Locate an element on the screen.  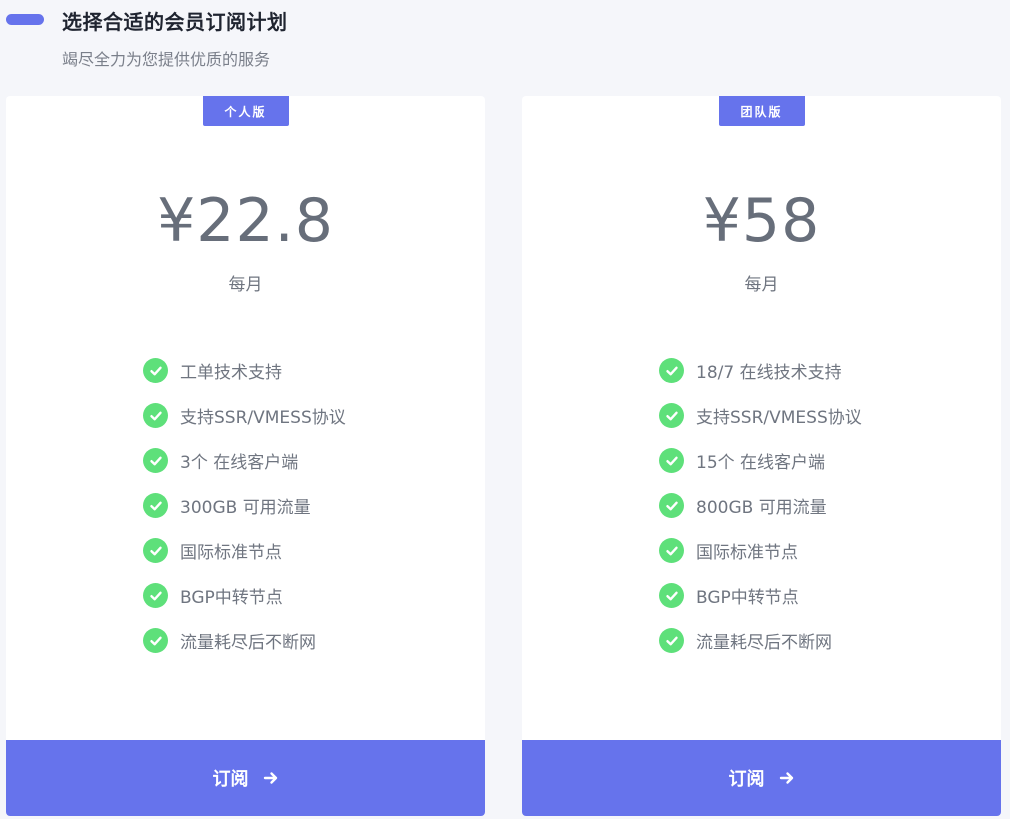
page-header: 选择合适的会员订阅计划 竭尽全力为您提供优质的服务 is located at coordinates (505, 45).